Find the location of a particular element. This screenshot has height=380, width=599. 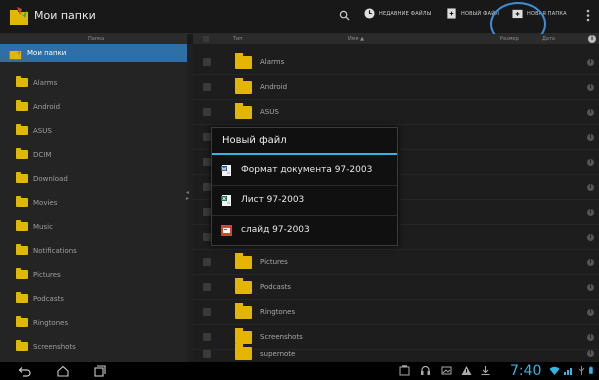

name-column-header: Имя ▲ is located at coordinates (356, 39).